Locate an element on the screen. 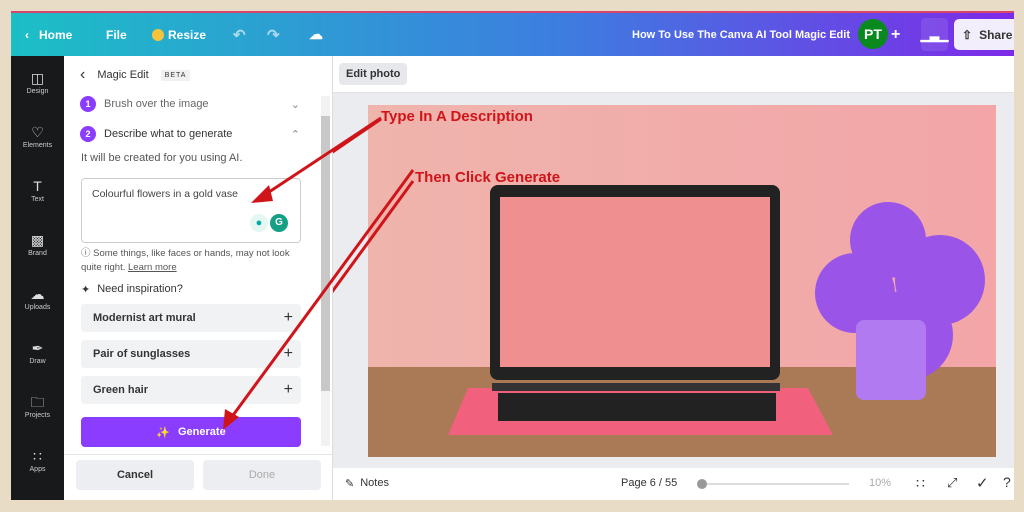 The height and width of the screenshot is (512, 1024). sidebar-item-draw: ✒ Draw is located at coordinates (37, 353).